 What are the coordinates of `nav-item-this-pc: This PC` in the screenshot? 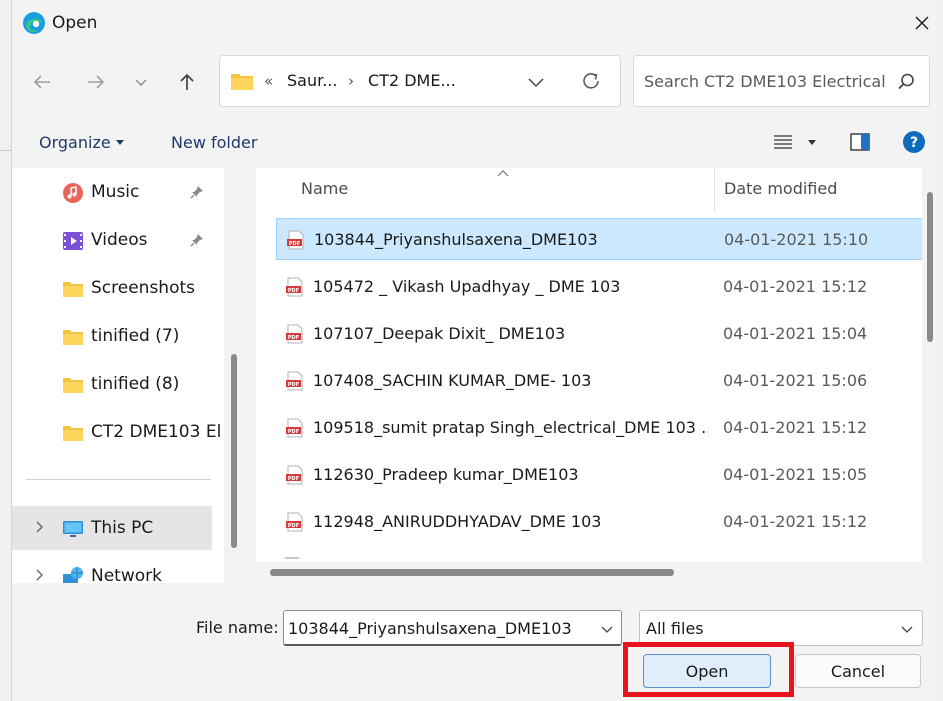 It's located at (112, 528).